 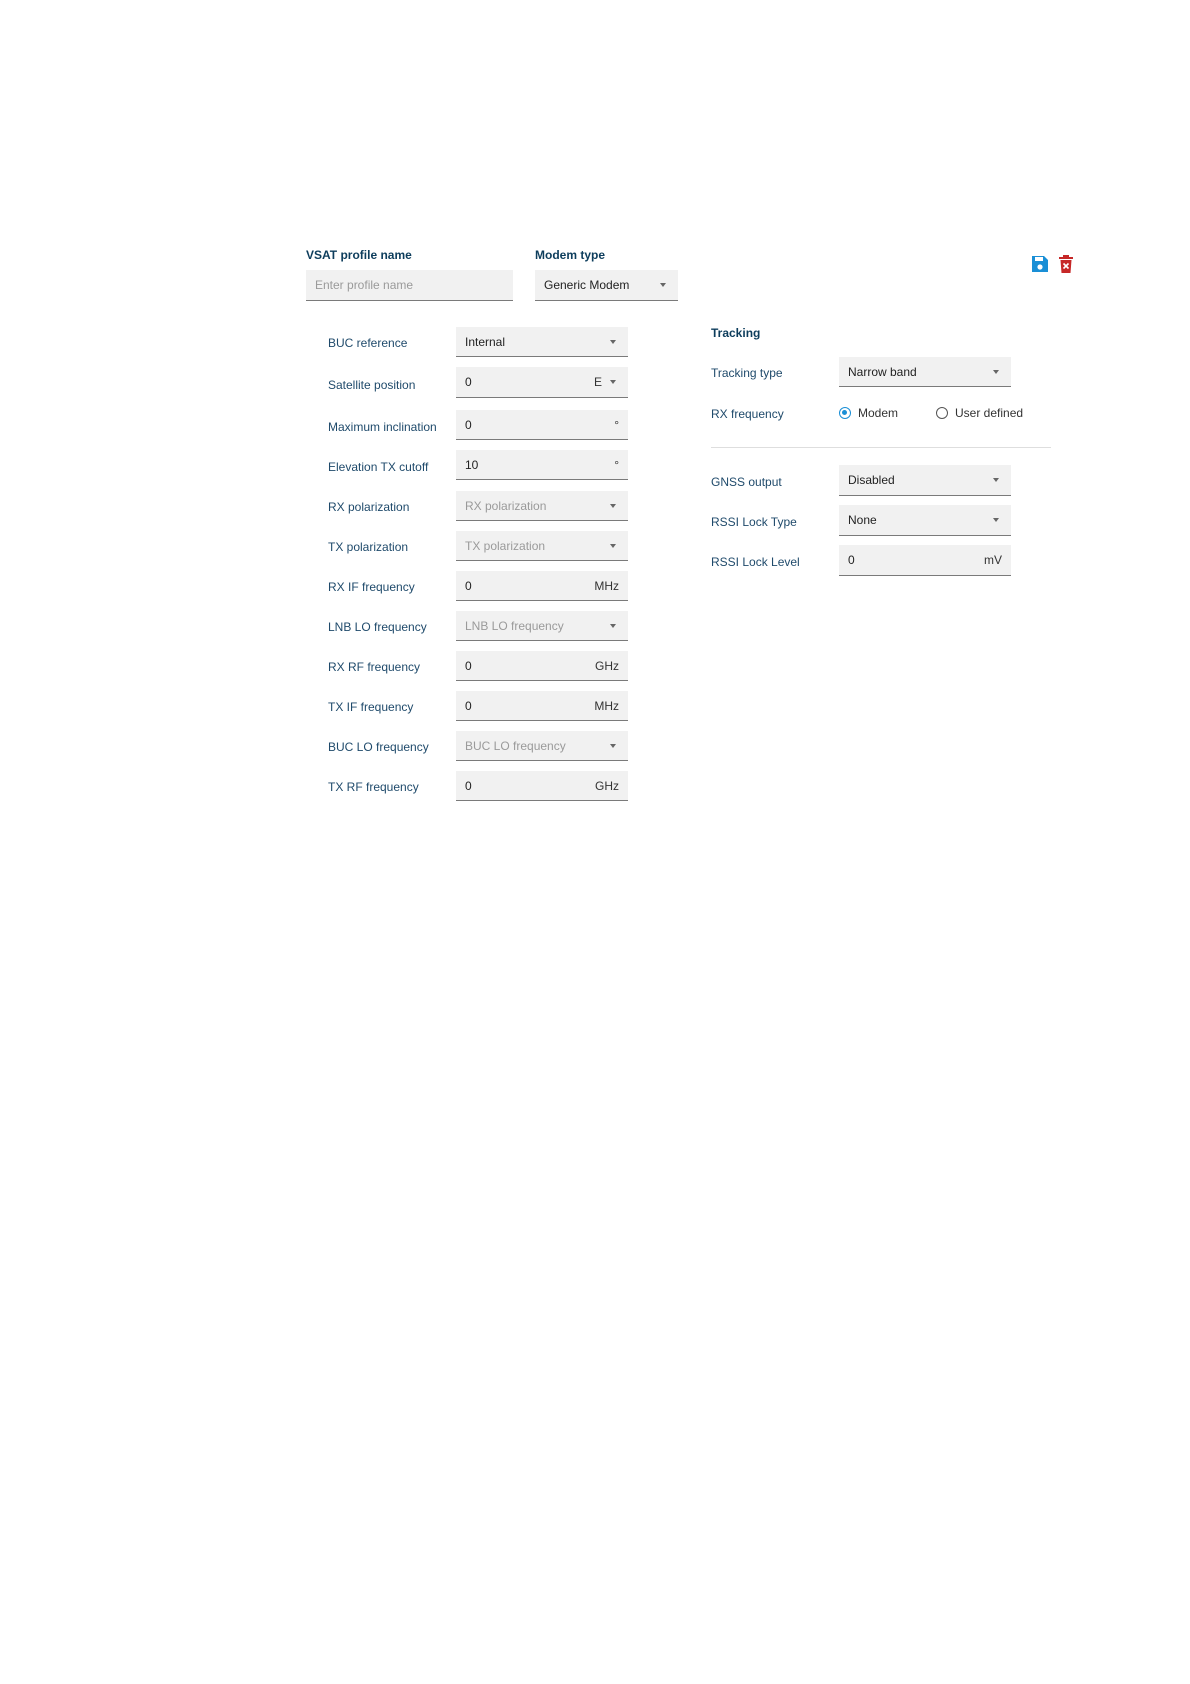 I want to click on radio-modem: Modem, so click(x=884, y=413).